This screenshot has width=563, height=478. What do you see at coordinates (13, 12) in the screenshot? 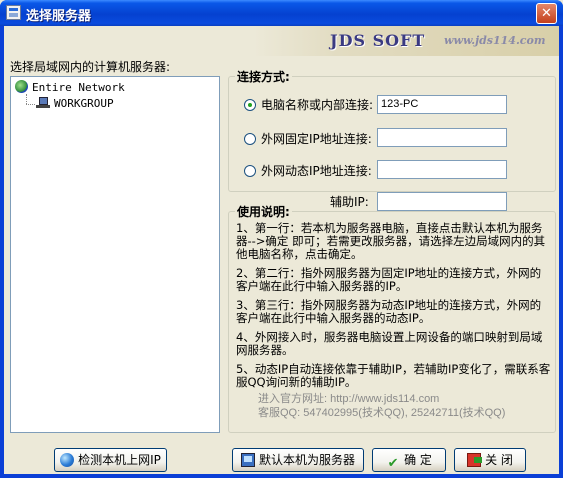
I see `window-app-icon` at bounding box center [13, 12].